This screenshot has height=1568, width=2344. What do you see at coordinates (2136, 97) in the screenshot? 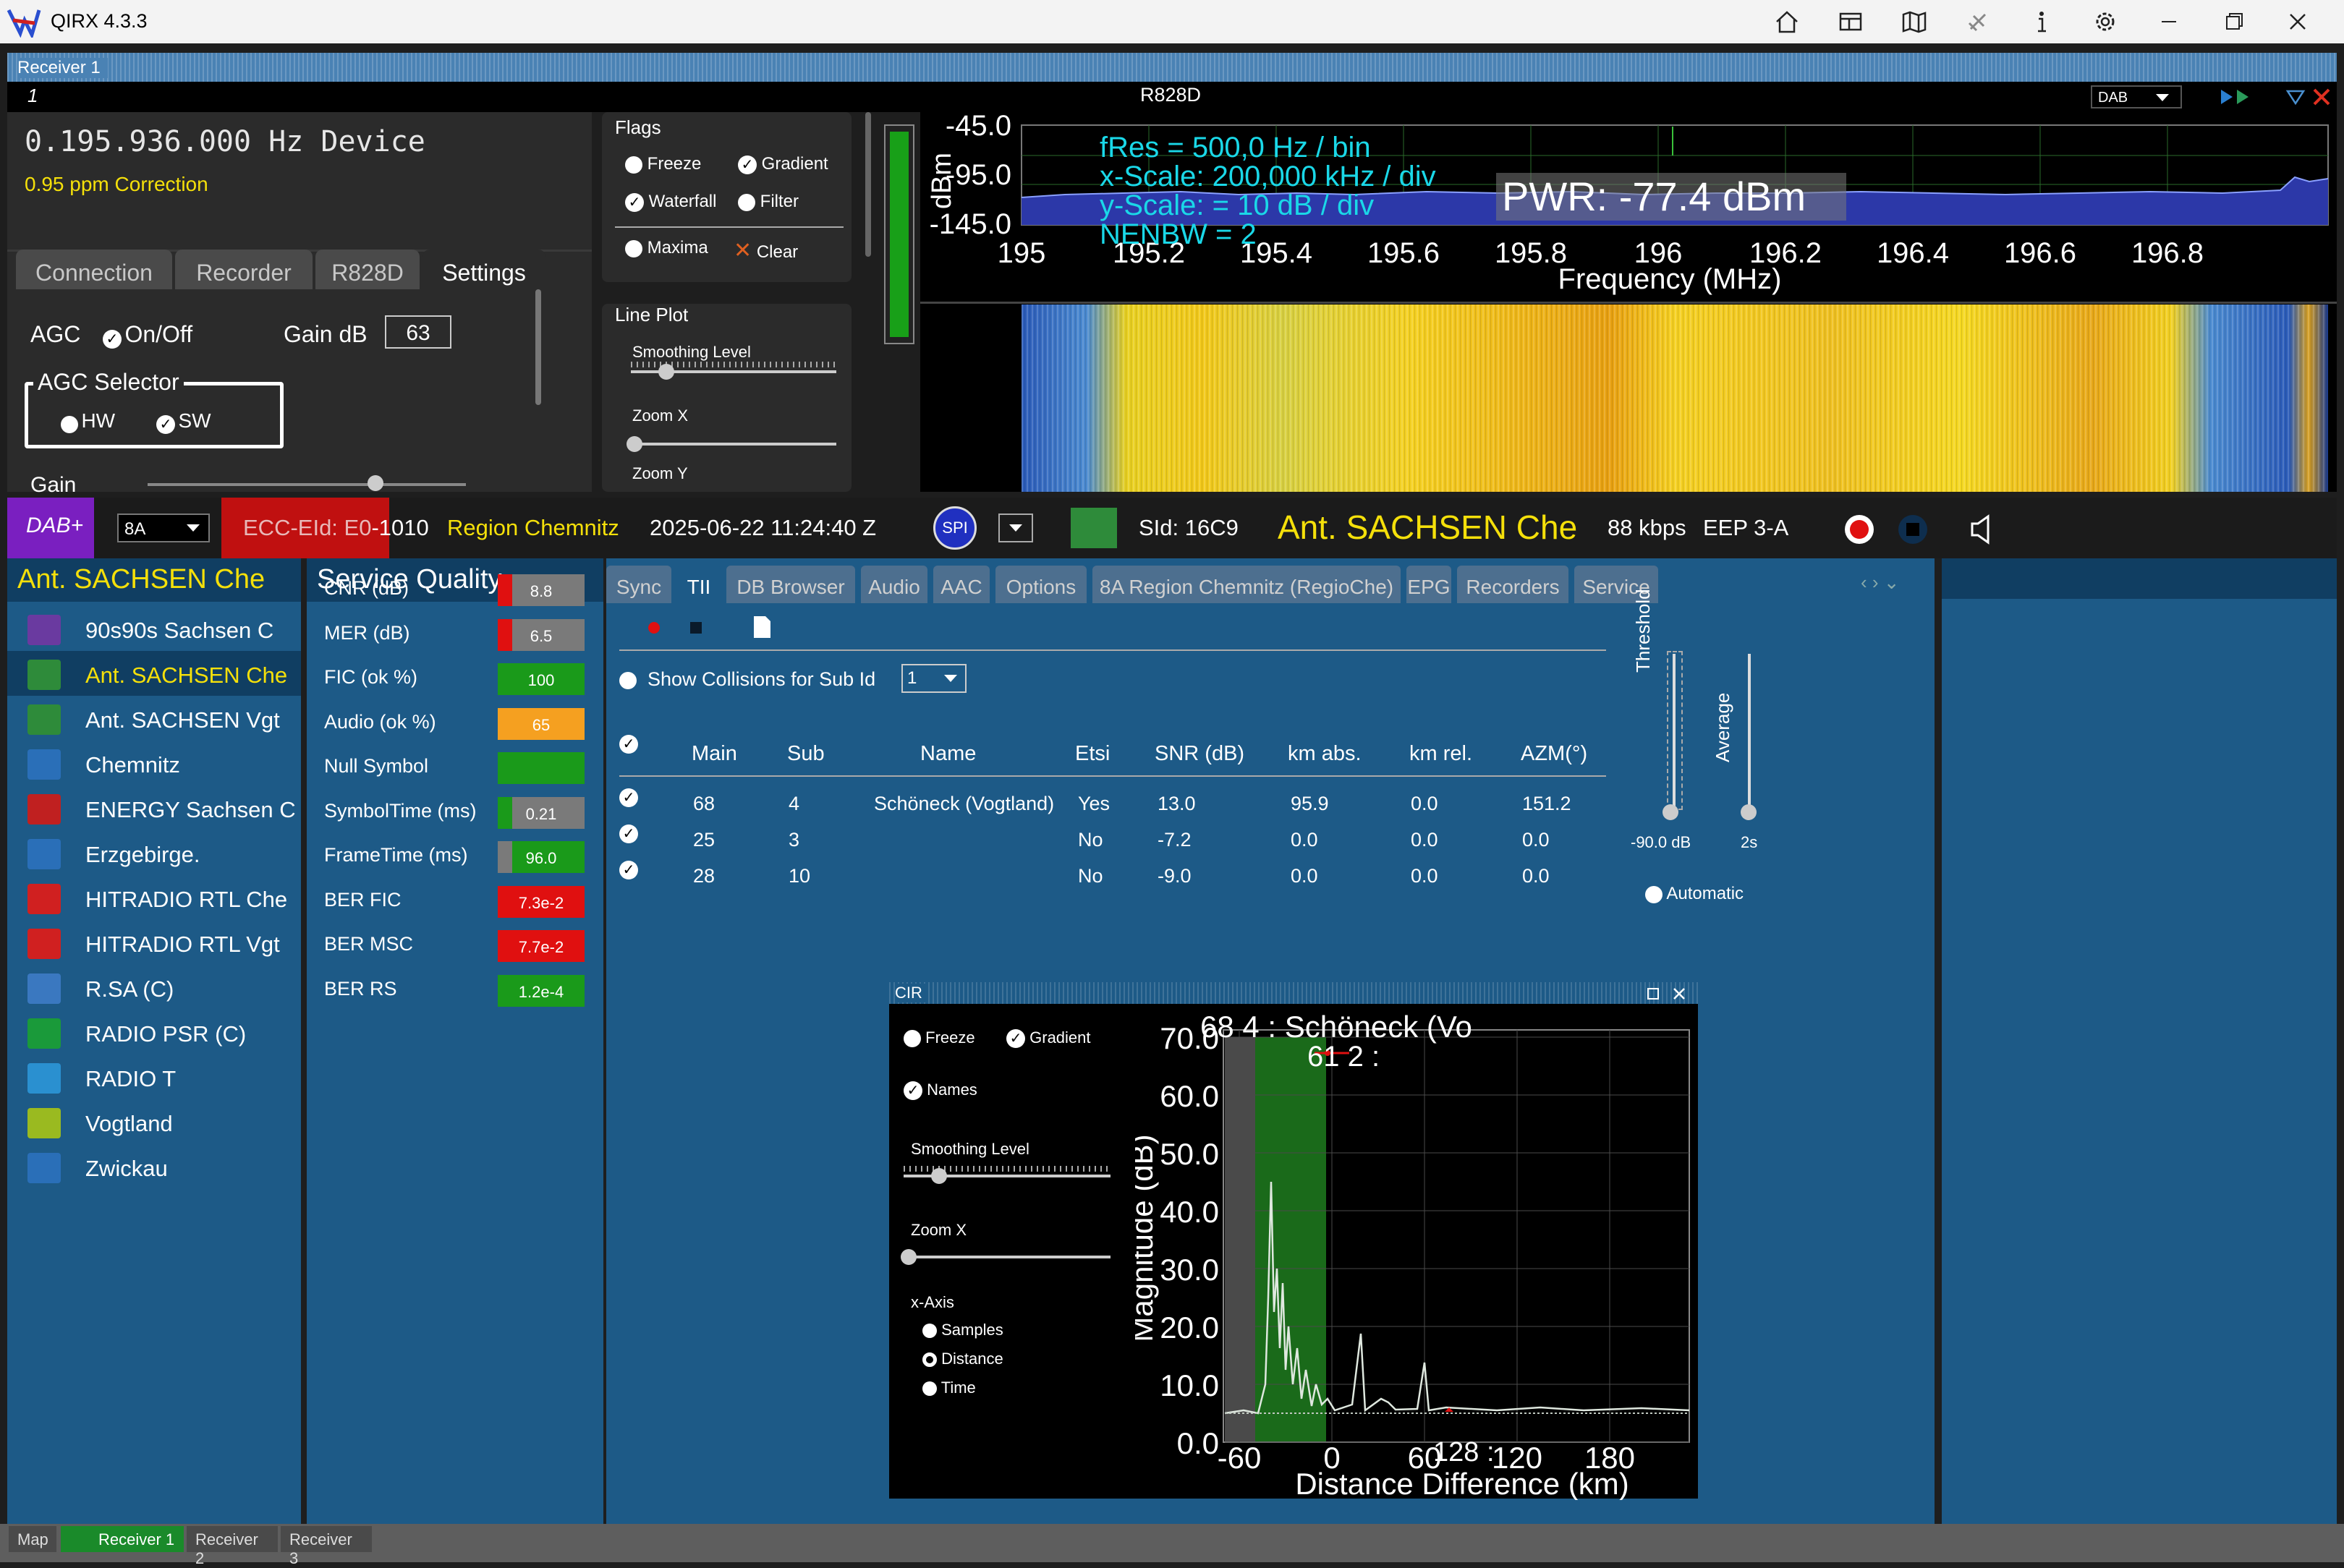
I see `mode-select: DAB` at bounding box center [2136, 97].